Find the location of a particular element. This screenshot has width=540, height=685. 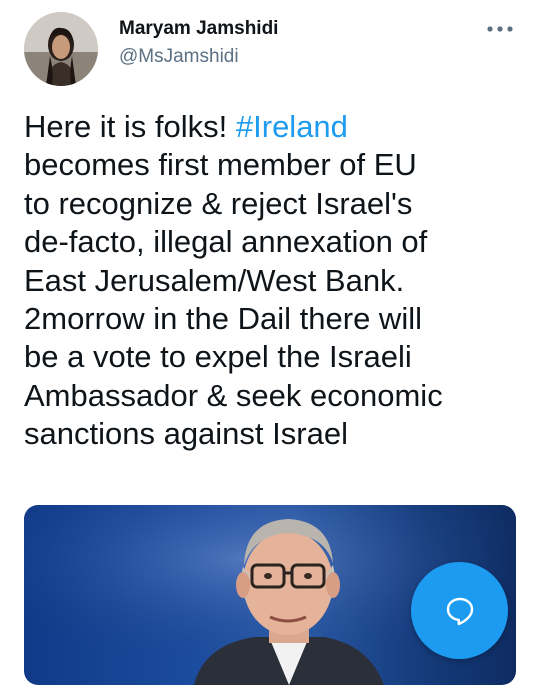

author-display-name: Maryam Jamshidi is located at coordinates (198, 29).